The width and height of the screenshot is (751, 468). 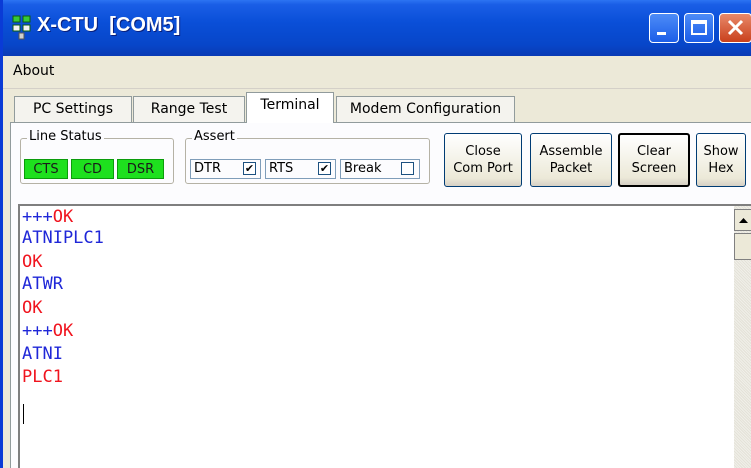 I want to click on maximize-icon, so click(x=699, y=27).